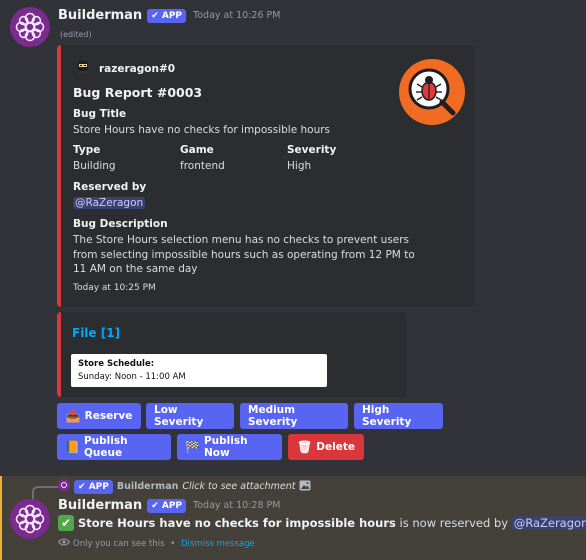 The height and width of the screenshot is (560, 586). I want to click on low-severity-button: Low Severity, so click(190, 416).